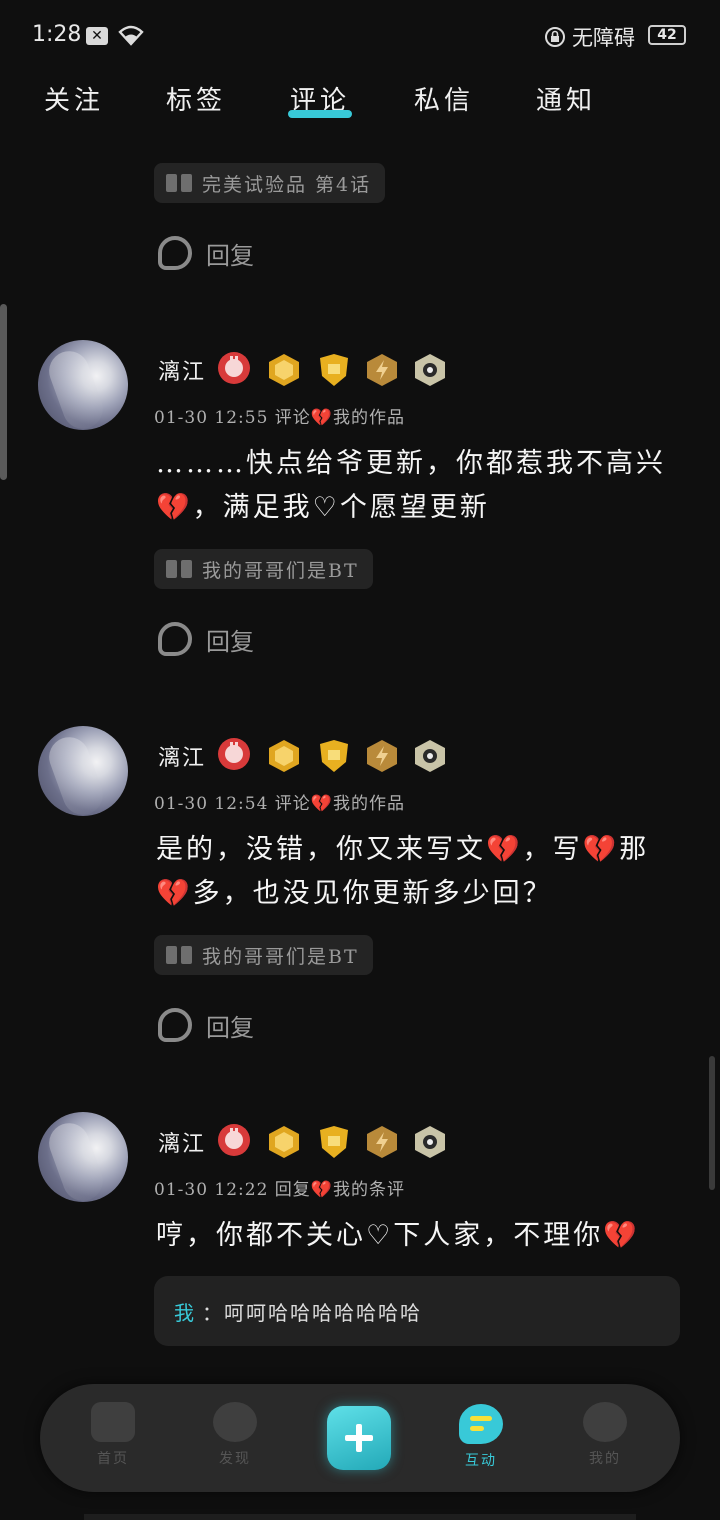  I want to click on nav-home: 首页, so click(113, 1438).